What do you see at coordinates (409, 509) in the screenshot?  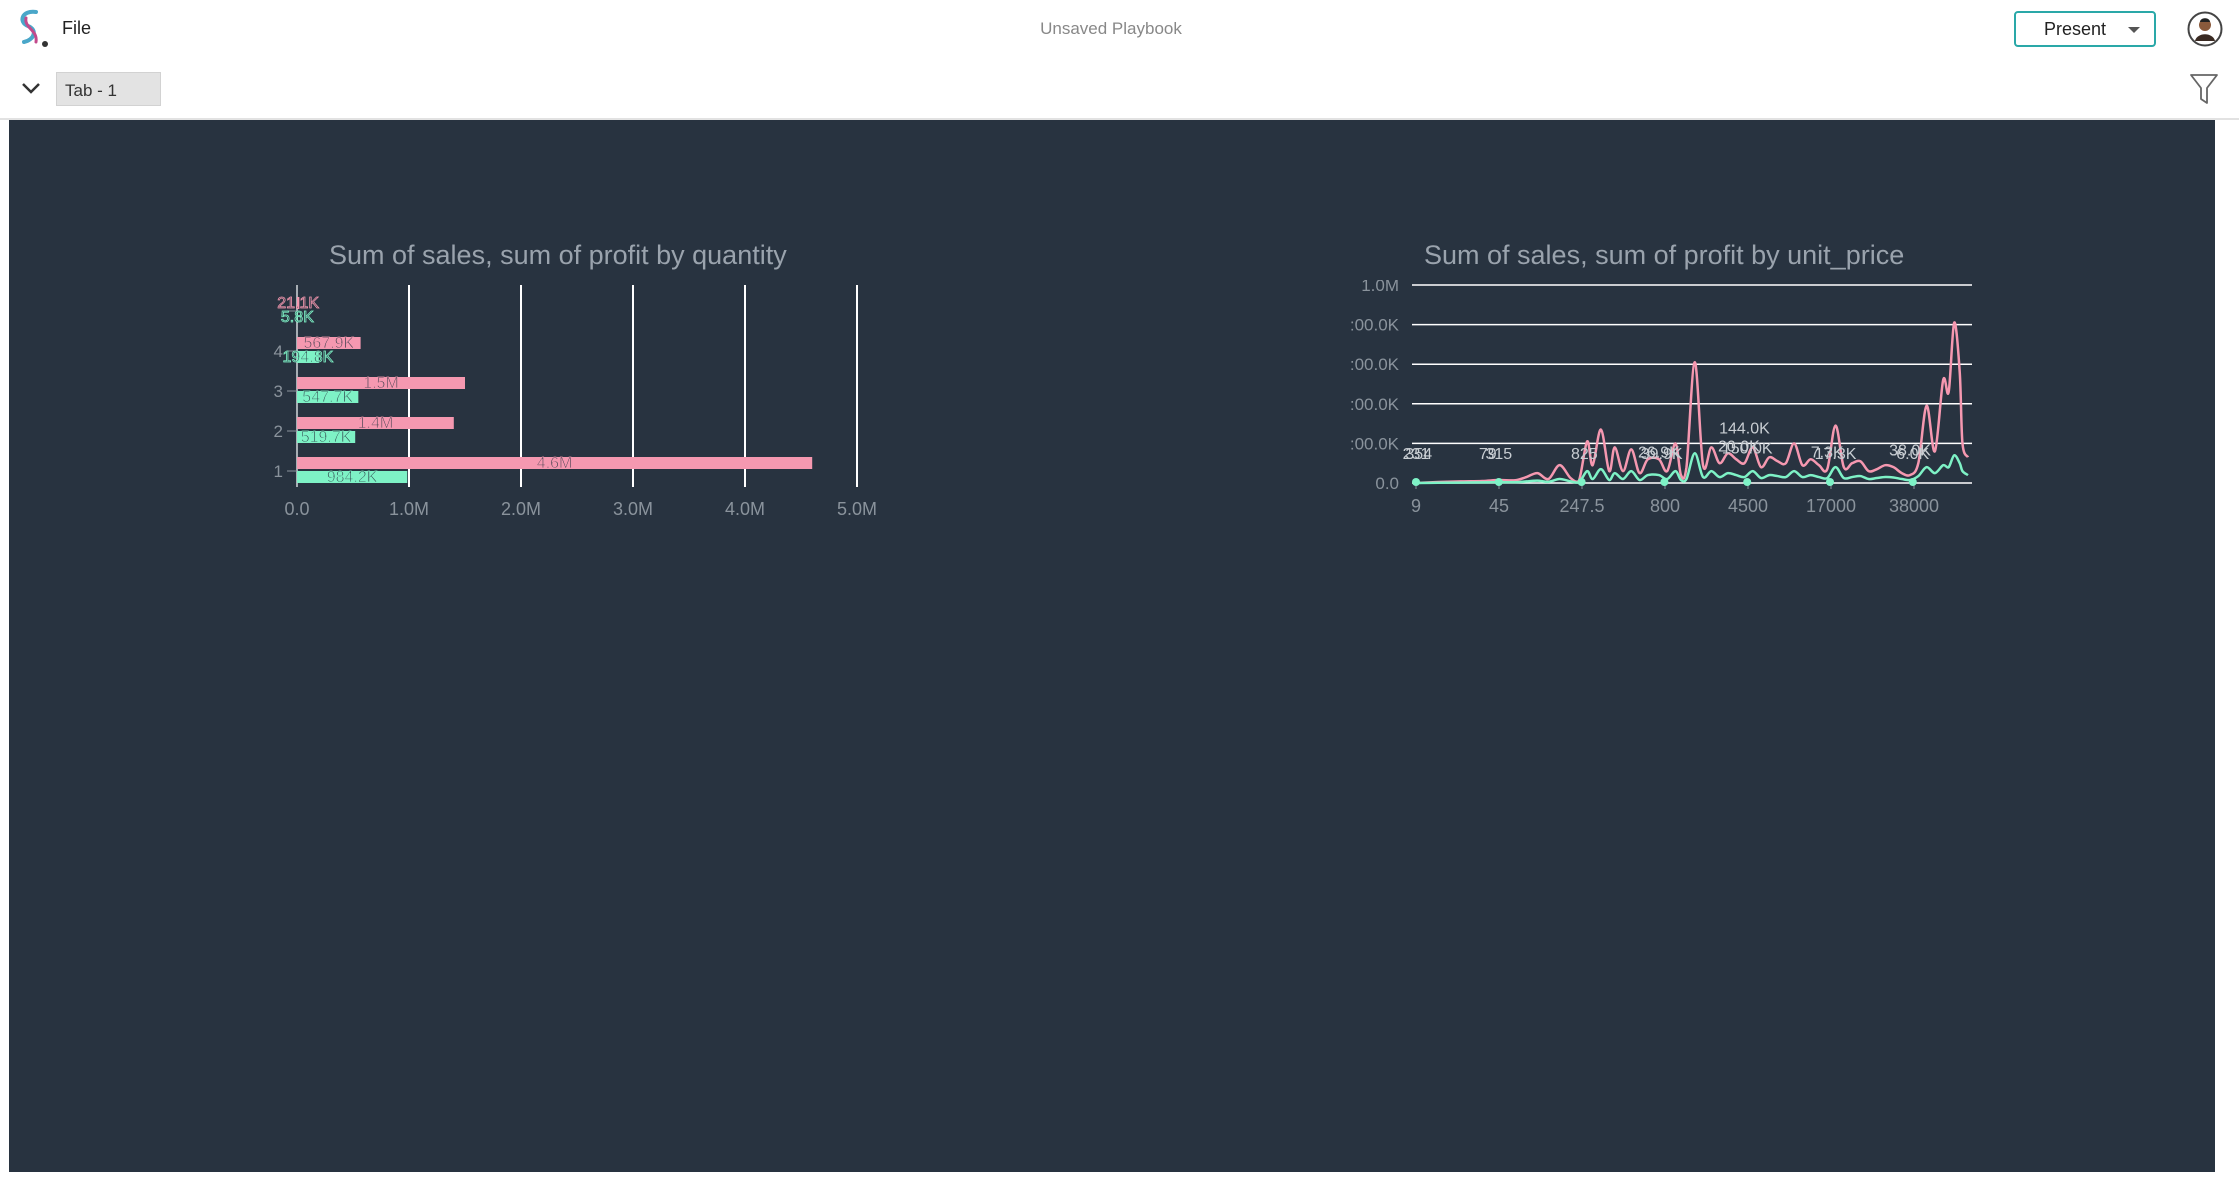 I see `x-tick-label: 1.0M` at bounding box center [409, 509].